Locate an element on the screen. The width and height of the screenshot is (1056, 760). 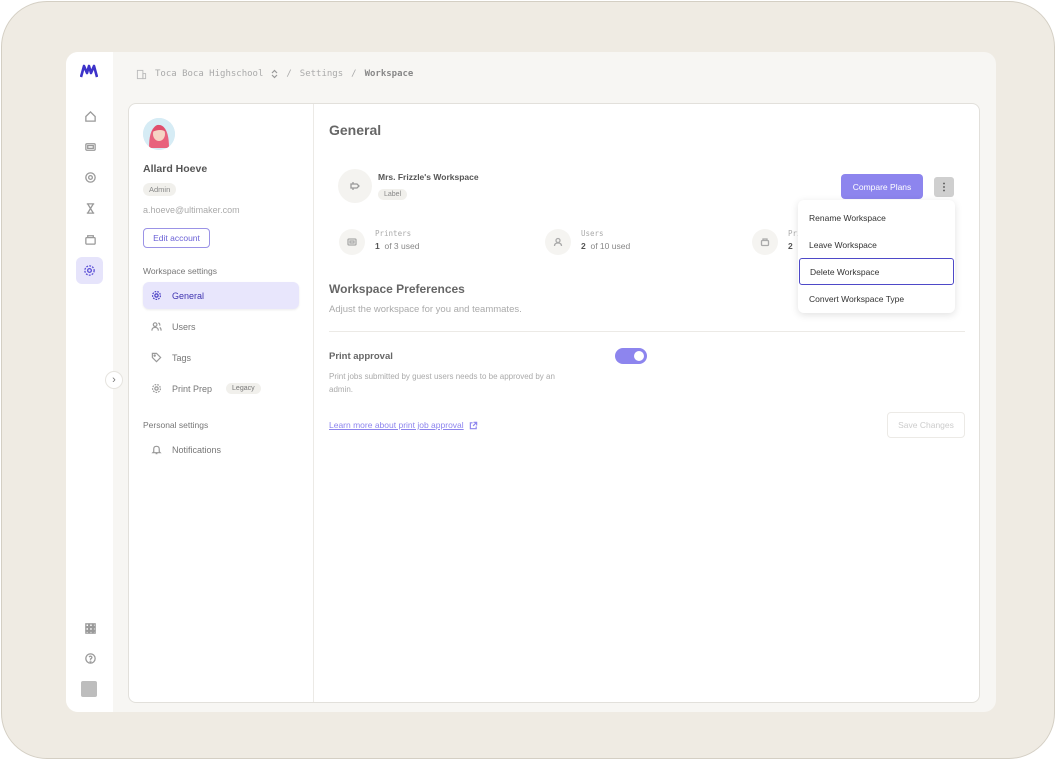
print-approval-toggle is located at coordinates (631, 356).